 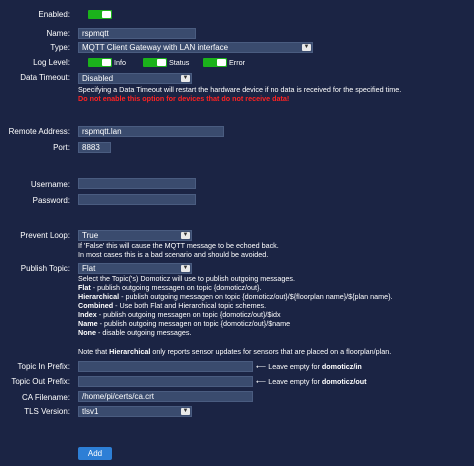 What do you see at coordinates (88, 323) in the screenshot?
I see `publish-topic-line-name: Name` at bounding box center [88, 323].